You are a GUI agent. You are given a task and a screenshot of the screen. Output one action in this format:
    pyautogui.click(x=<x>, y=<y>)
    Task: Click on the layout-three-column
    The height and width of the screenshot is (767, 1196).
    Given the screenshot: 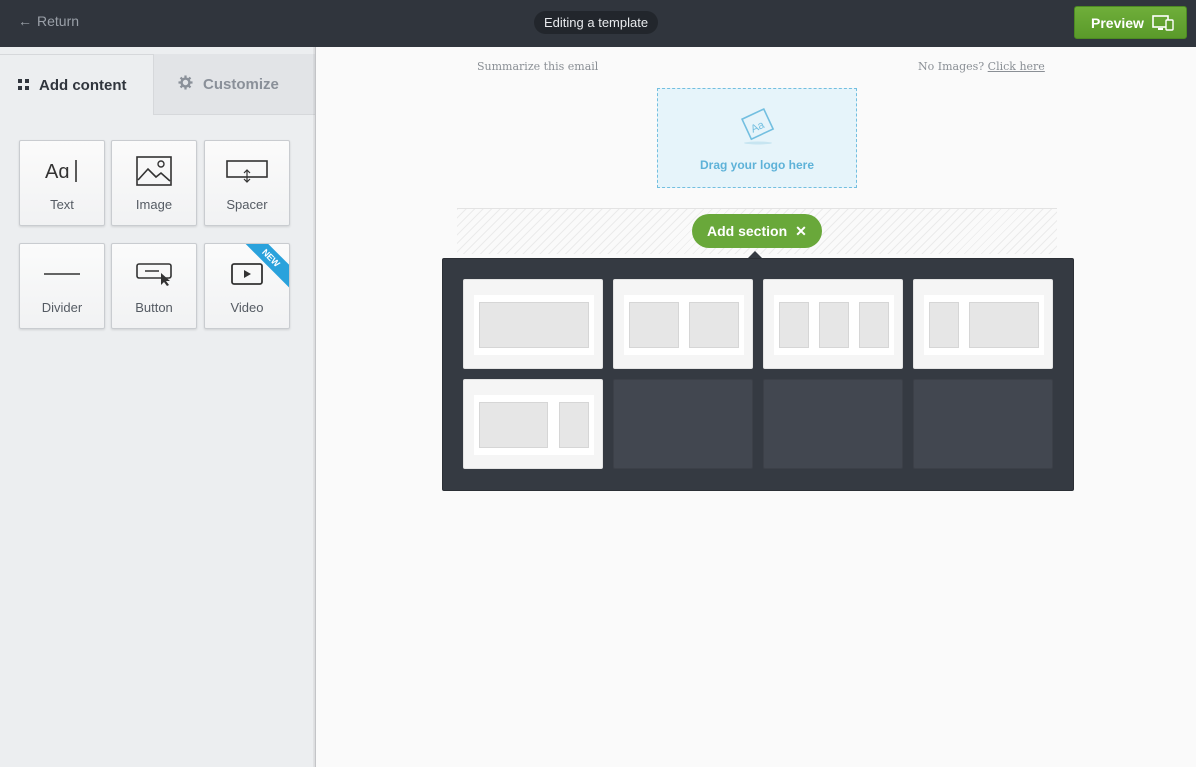 What is the action you would take?
    pyautogui.click(x=833, y=324)
    